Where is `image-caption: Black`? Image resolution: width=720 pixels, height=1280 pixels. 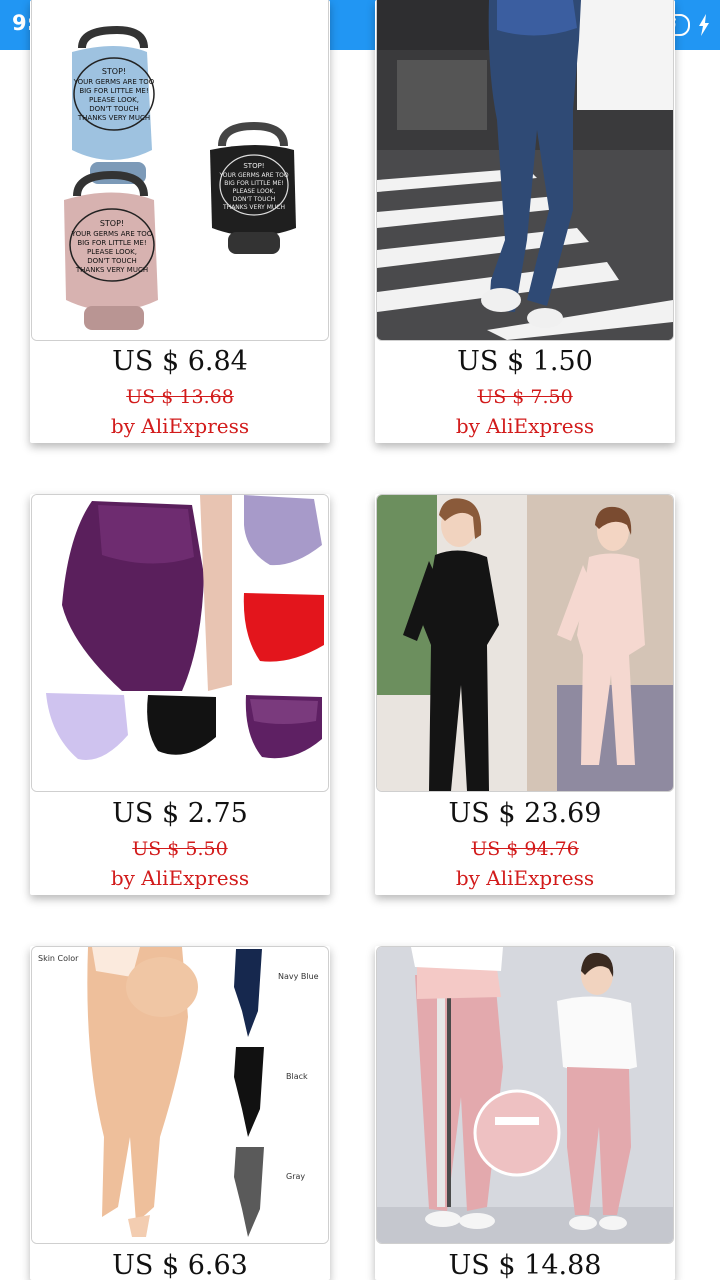 image-caption: Black is located at coordinates (297, 1076).